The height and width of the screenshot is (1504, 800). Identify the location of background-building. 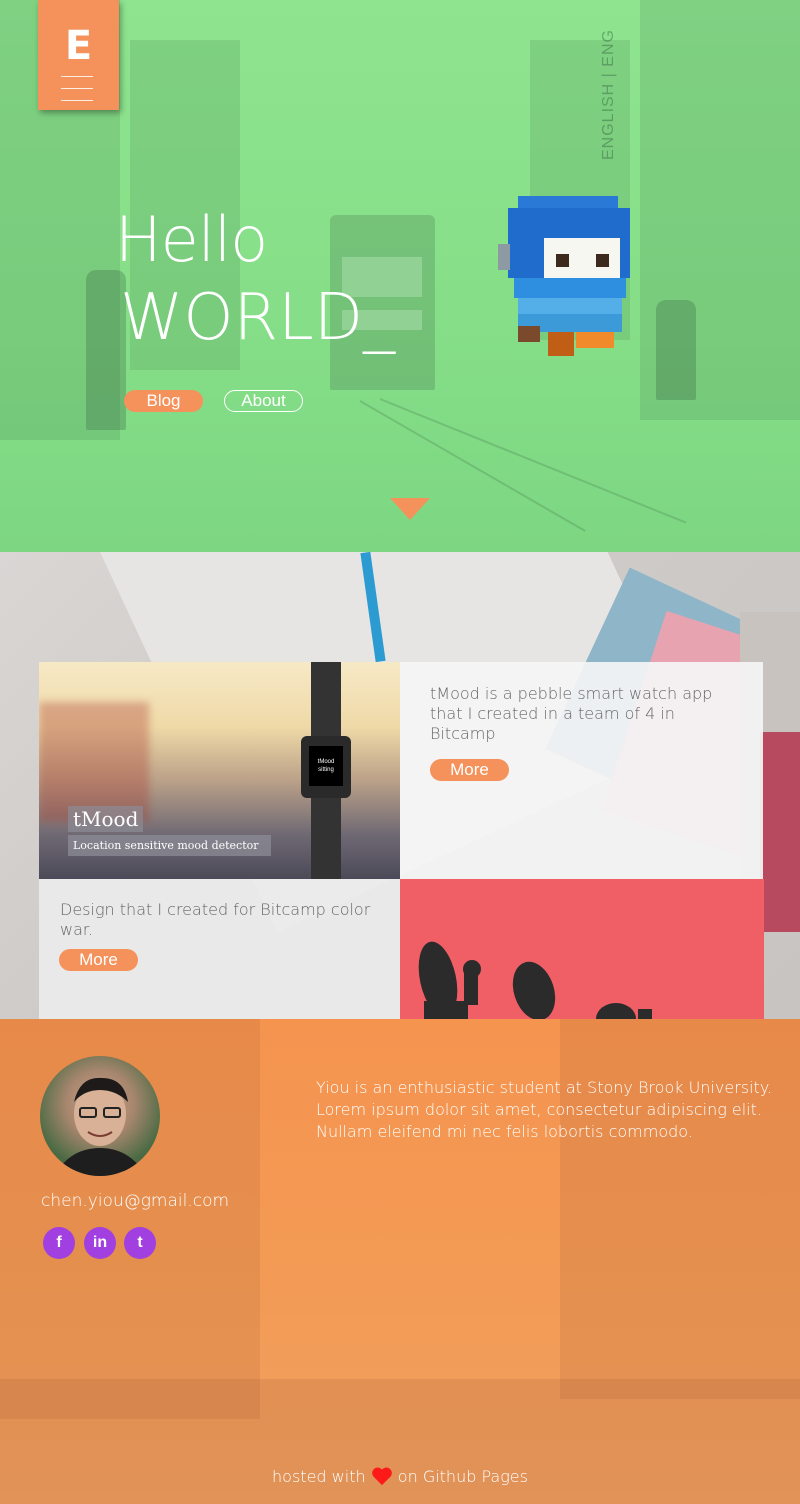
(680, 1209).